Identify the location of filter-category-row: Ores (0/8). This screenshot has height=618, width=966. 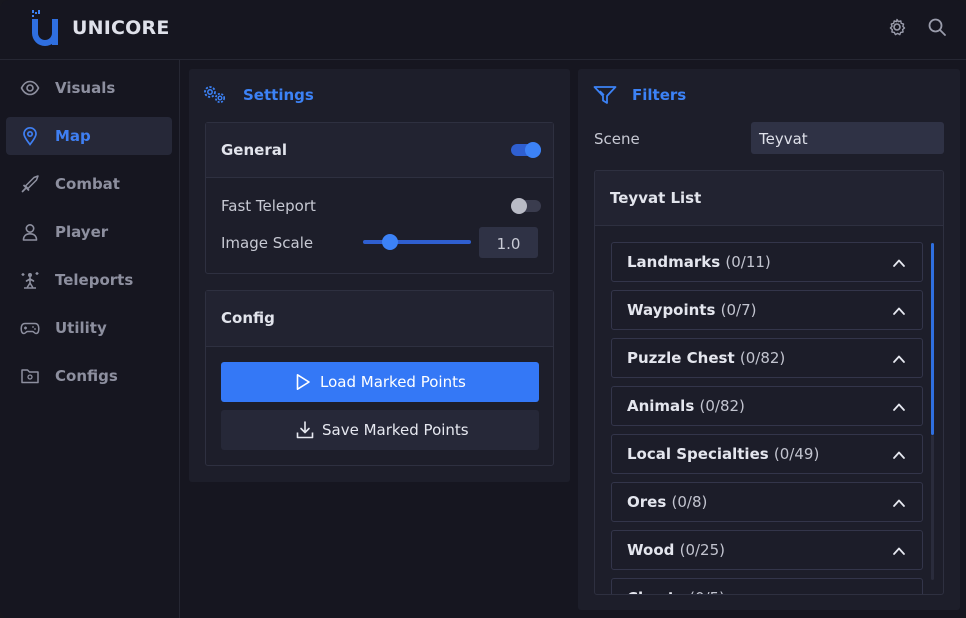
(767, 502).